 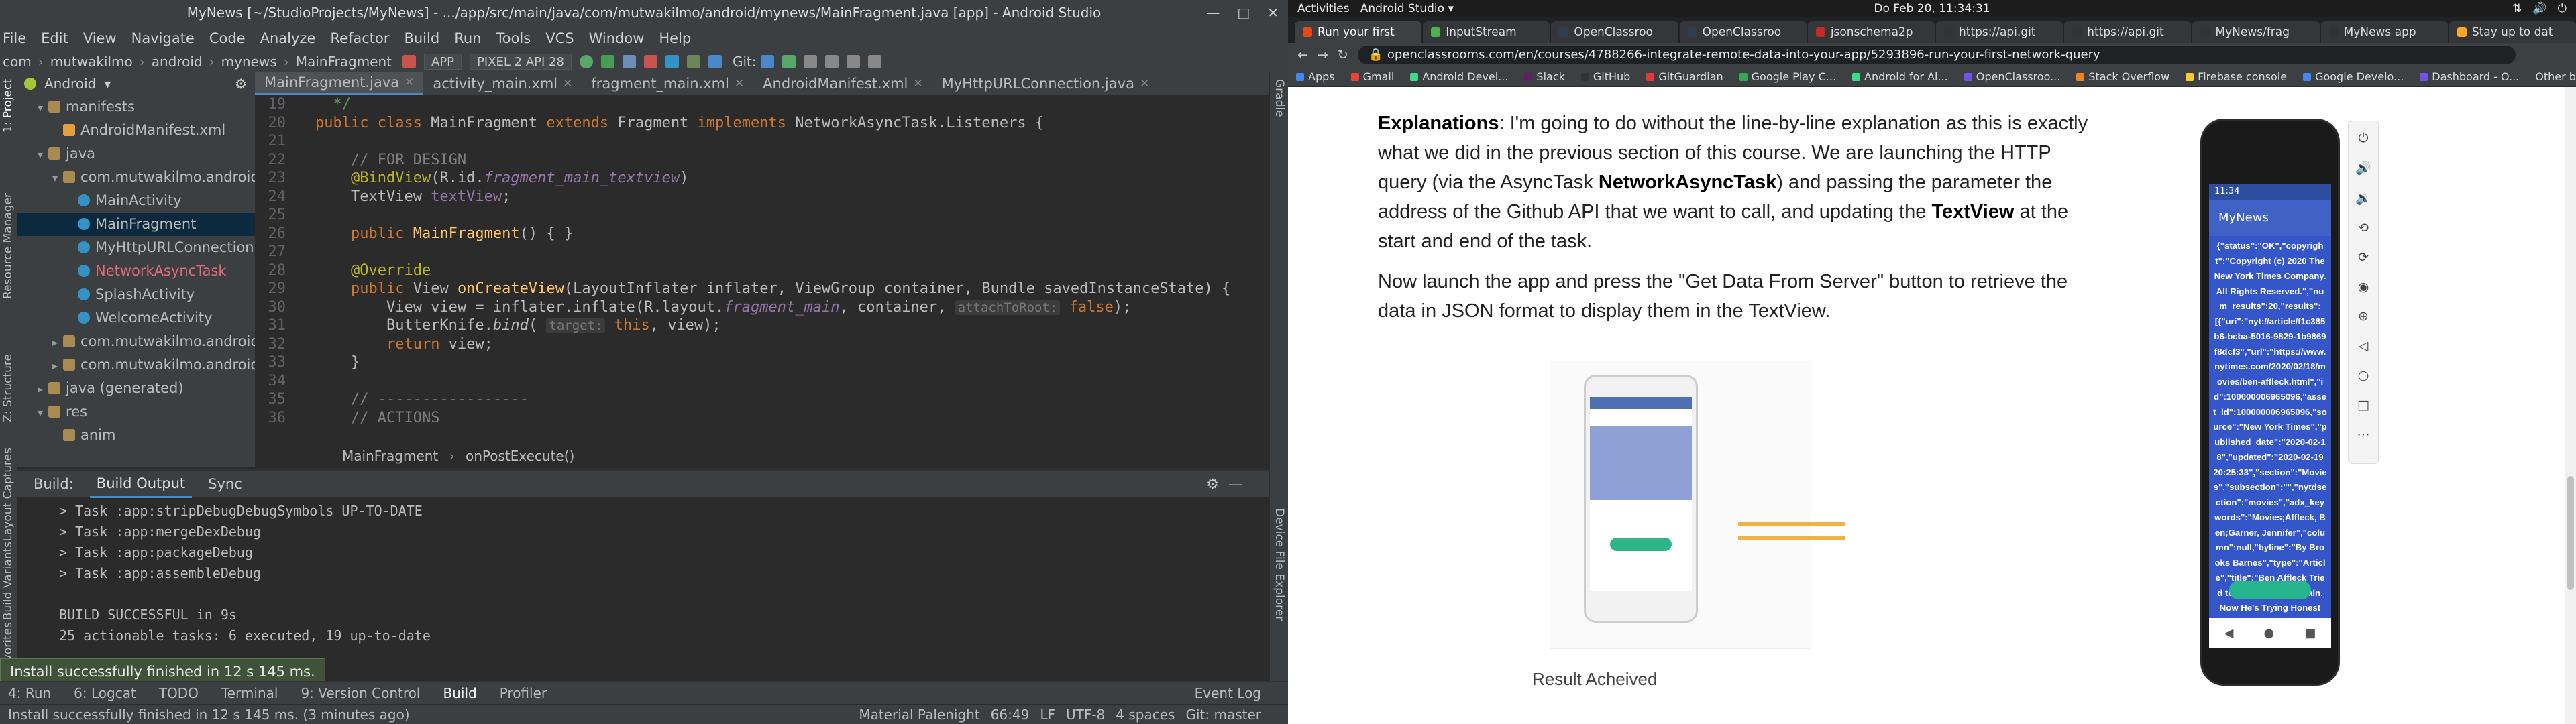 I want to click on home-icon: ○, so click(x=2363, y=375).